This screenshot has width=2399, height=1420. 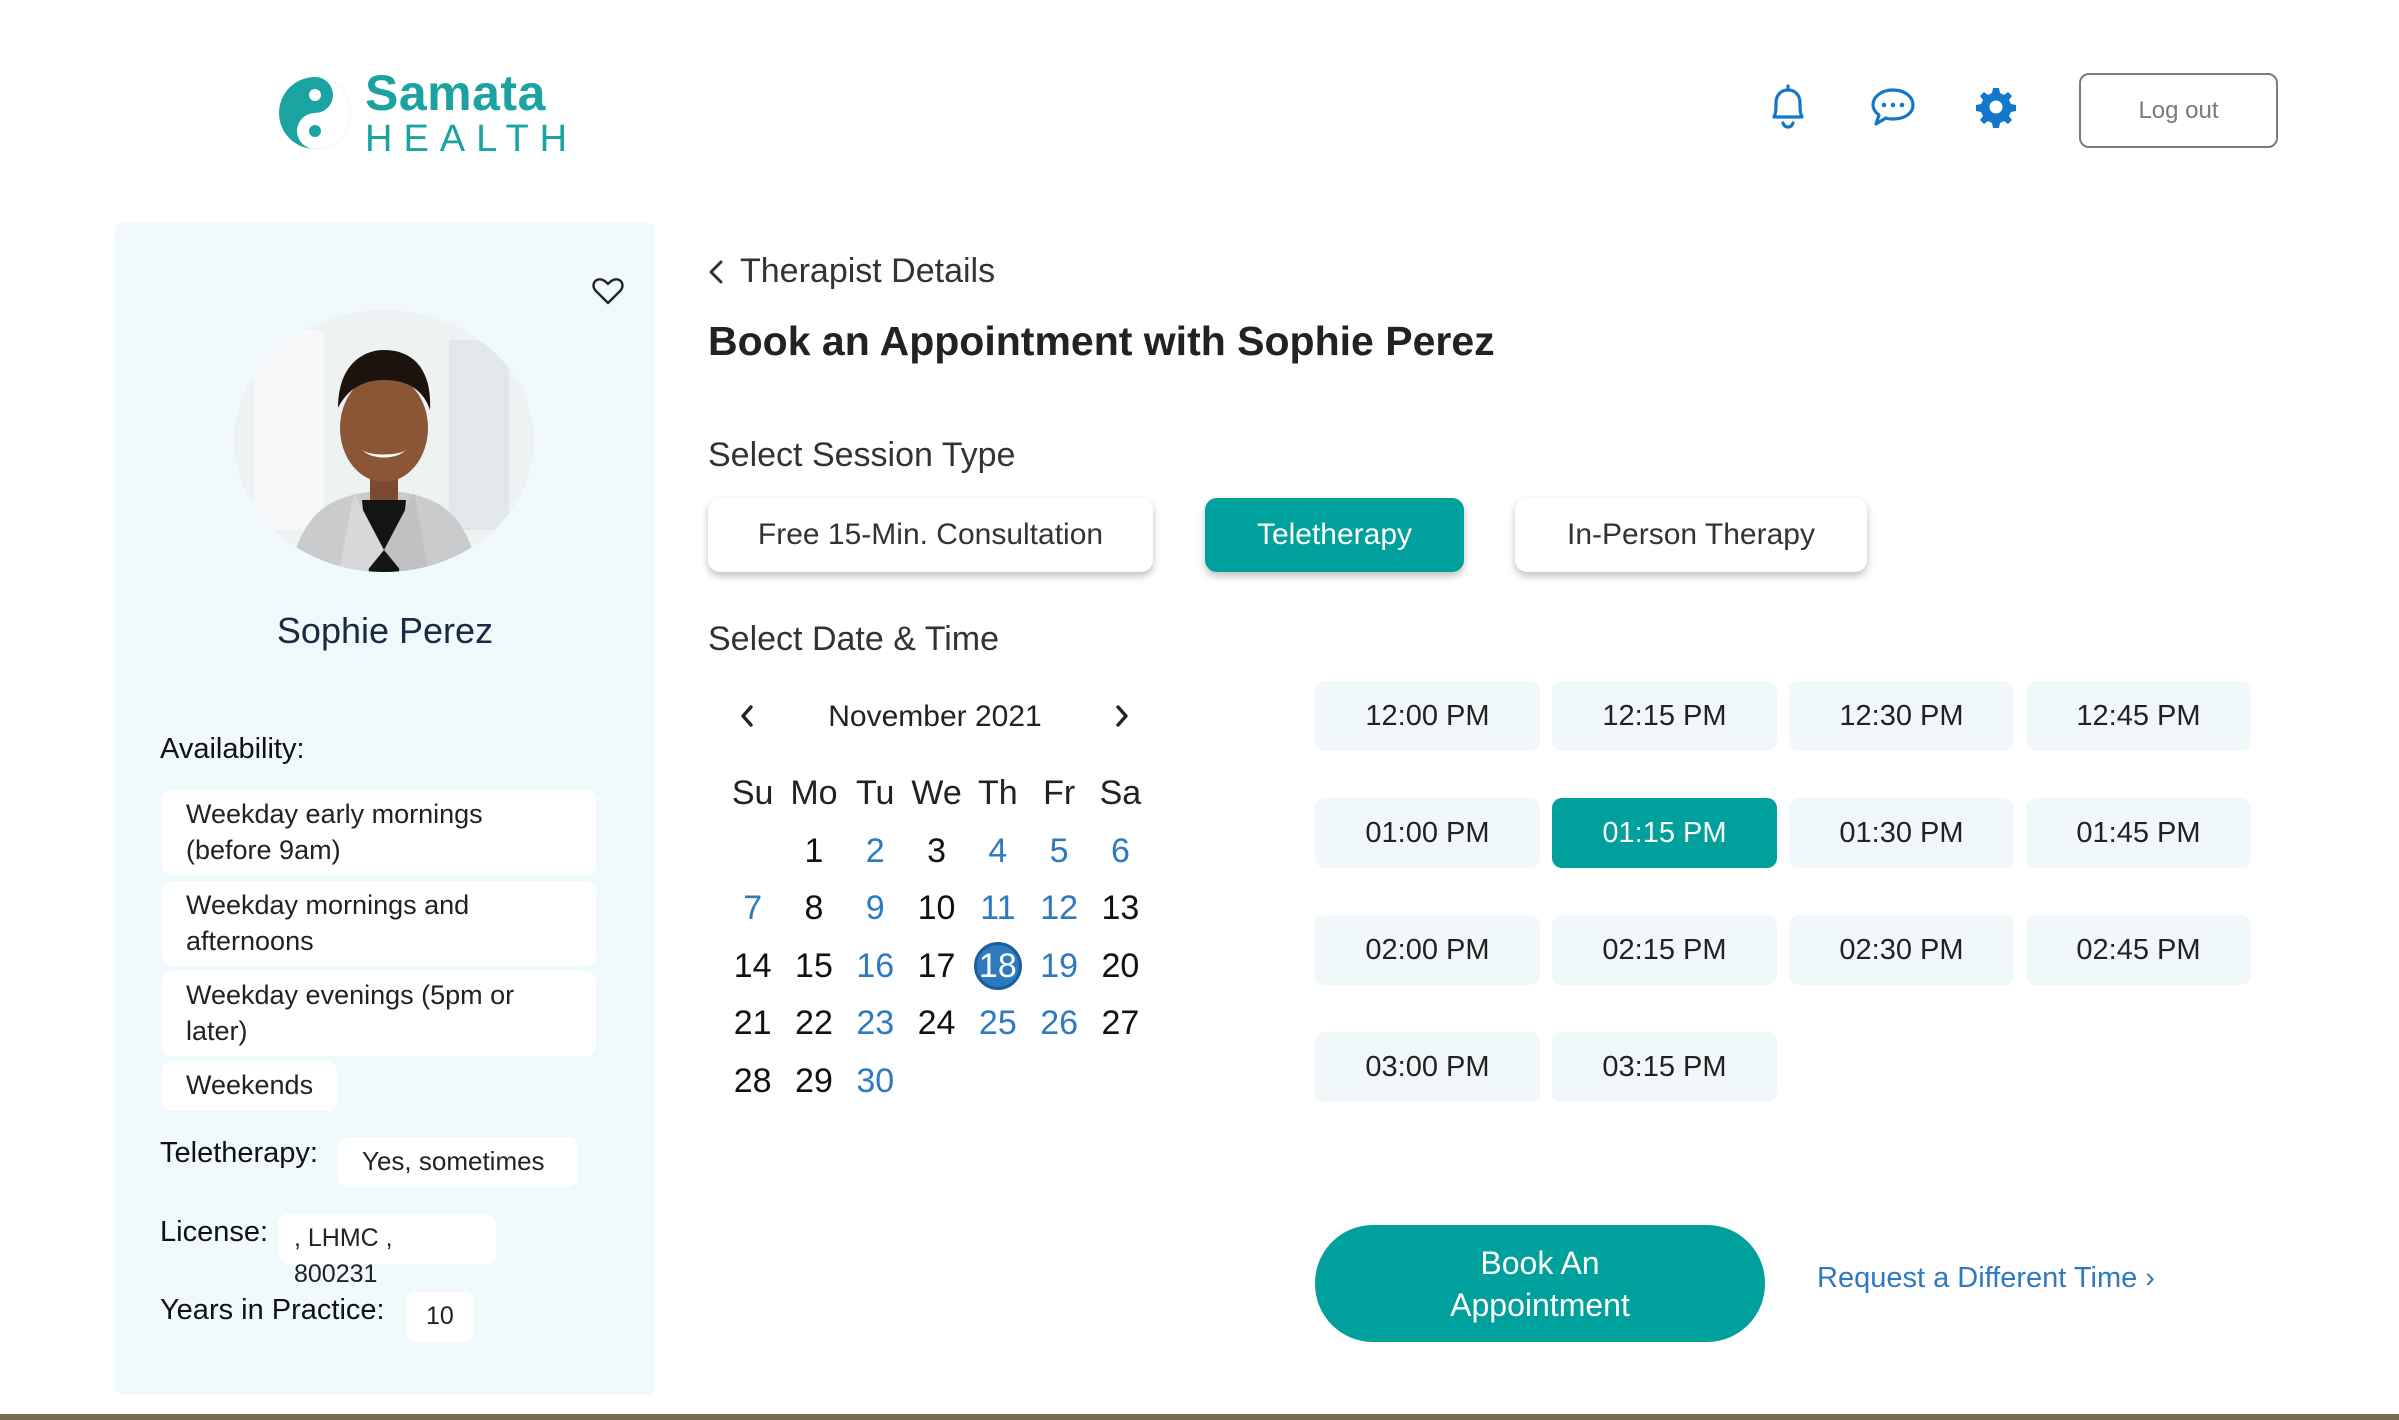 I want to click on availability-label: Availability:, so click(x=232, y=749).